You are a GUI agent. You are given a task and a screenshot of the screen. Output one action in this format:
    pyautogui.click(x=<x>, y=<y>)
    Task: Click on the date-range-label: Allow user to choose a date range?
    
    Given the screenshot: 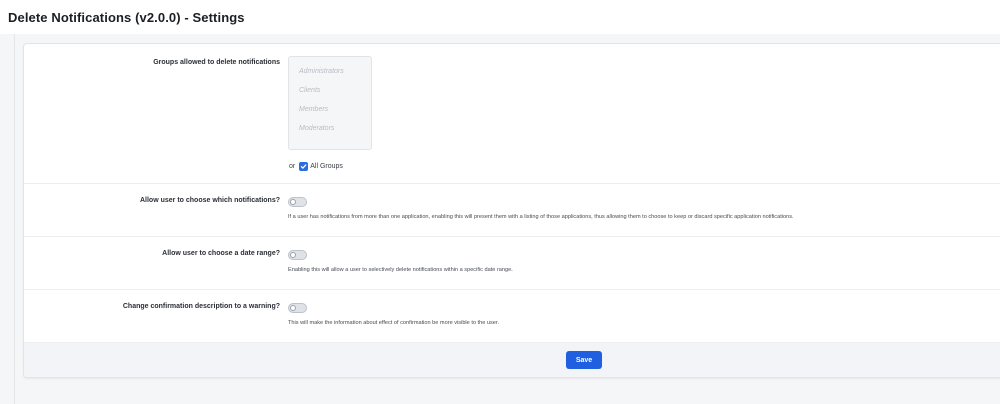 What is the action you would take?
    pyautogui.click(x=221, y=253)
    